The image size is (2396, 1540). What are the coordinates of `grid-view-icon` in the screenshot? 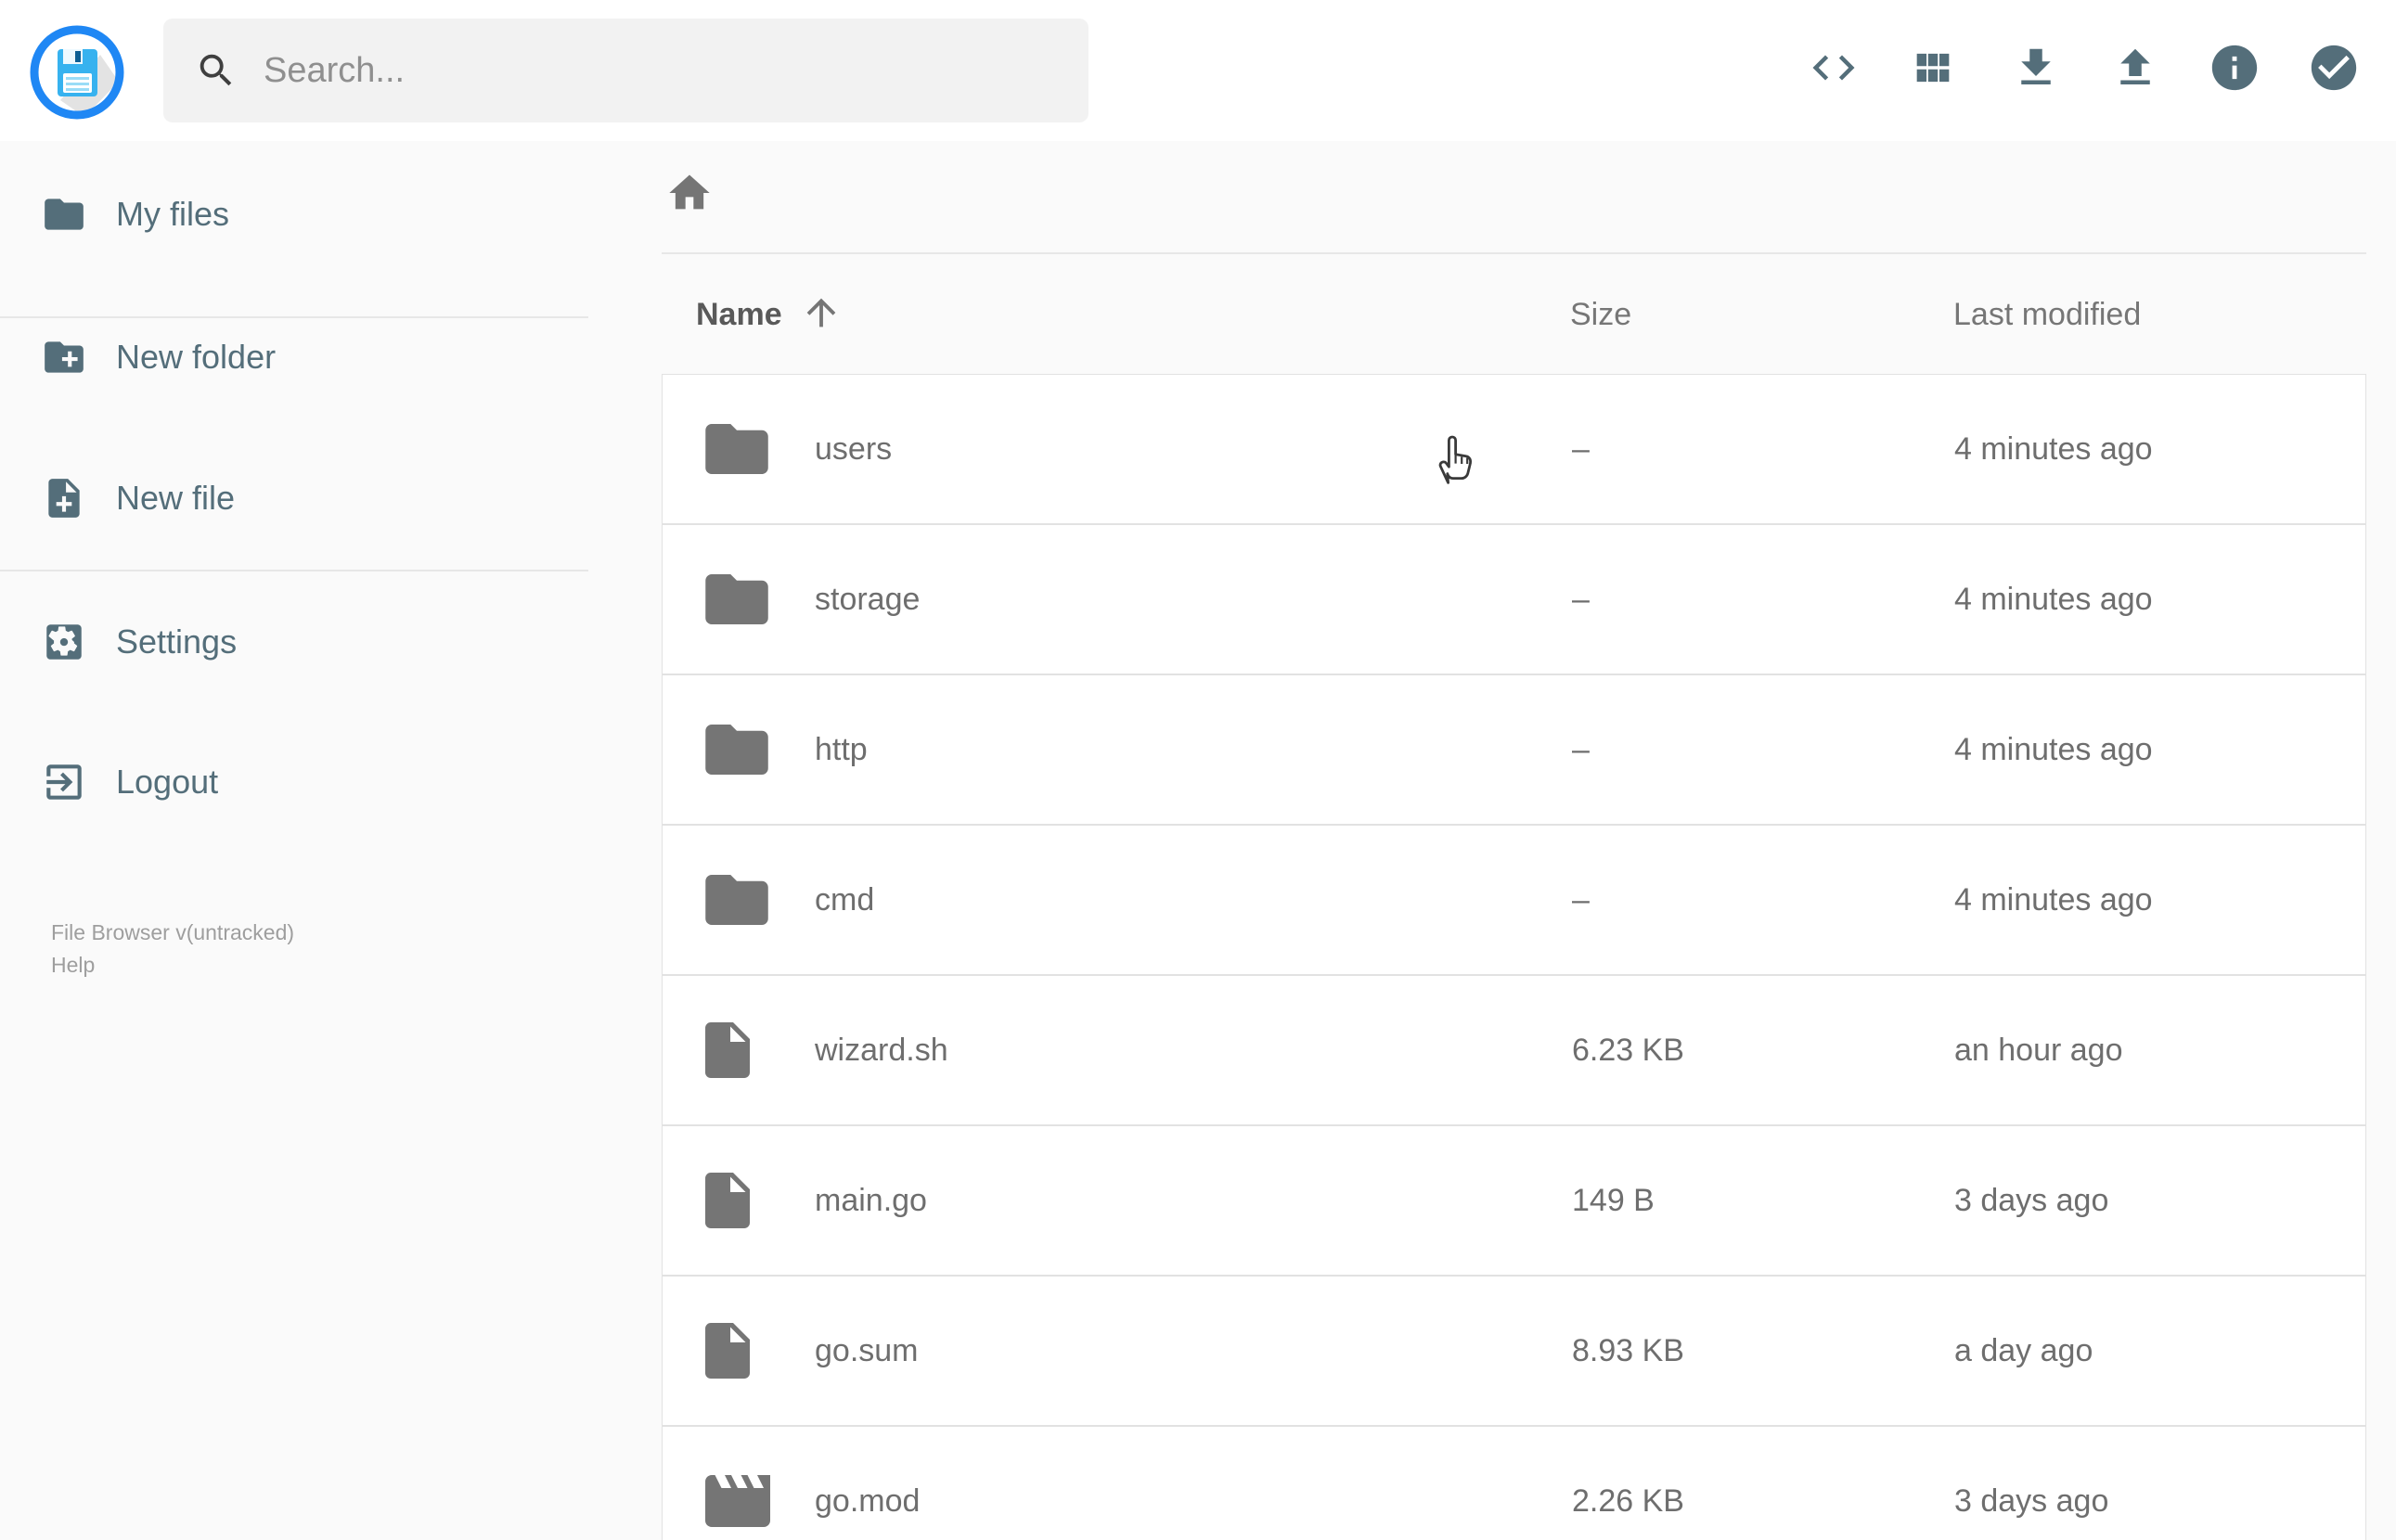 It's located at (1933, 68).